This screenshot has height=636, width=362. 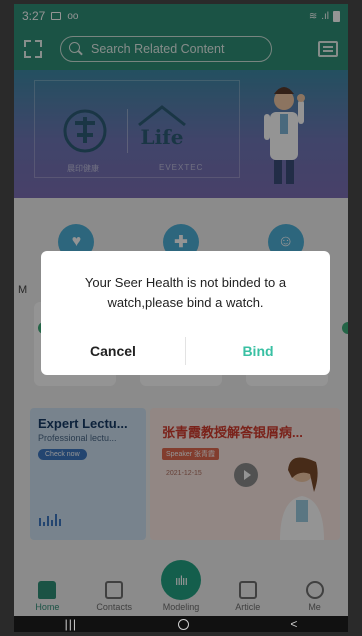 I want to click on system-nav-bar: ||| <, so click(x=181, y=624).